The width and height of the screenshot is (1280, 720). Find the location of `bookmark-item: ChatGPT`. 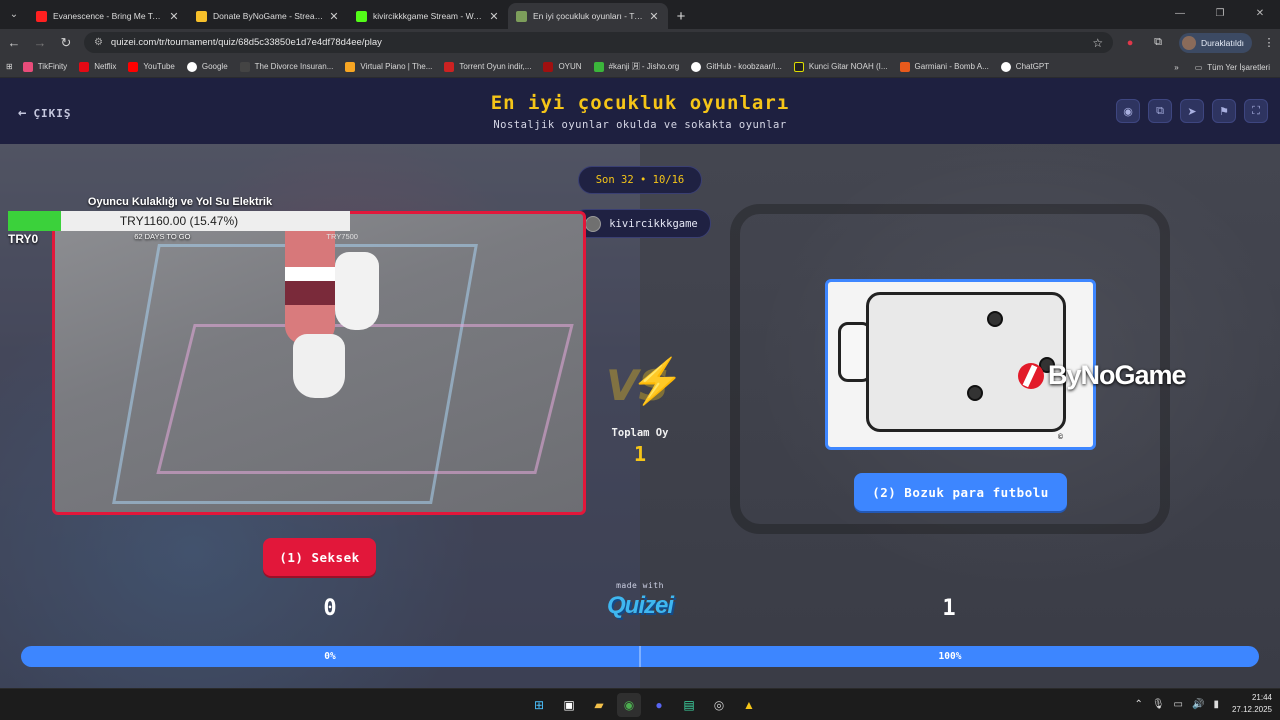

bookmark-item: ChatGPT is located at coordinates (1024, 66).